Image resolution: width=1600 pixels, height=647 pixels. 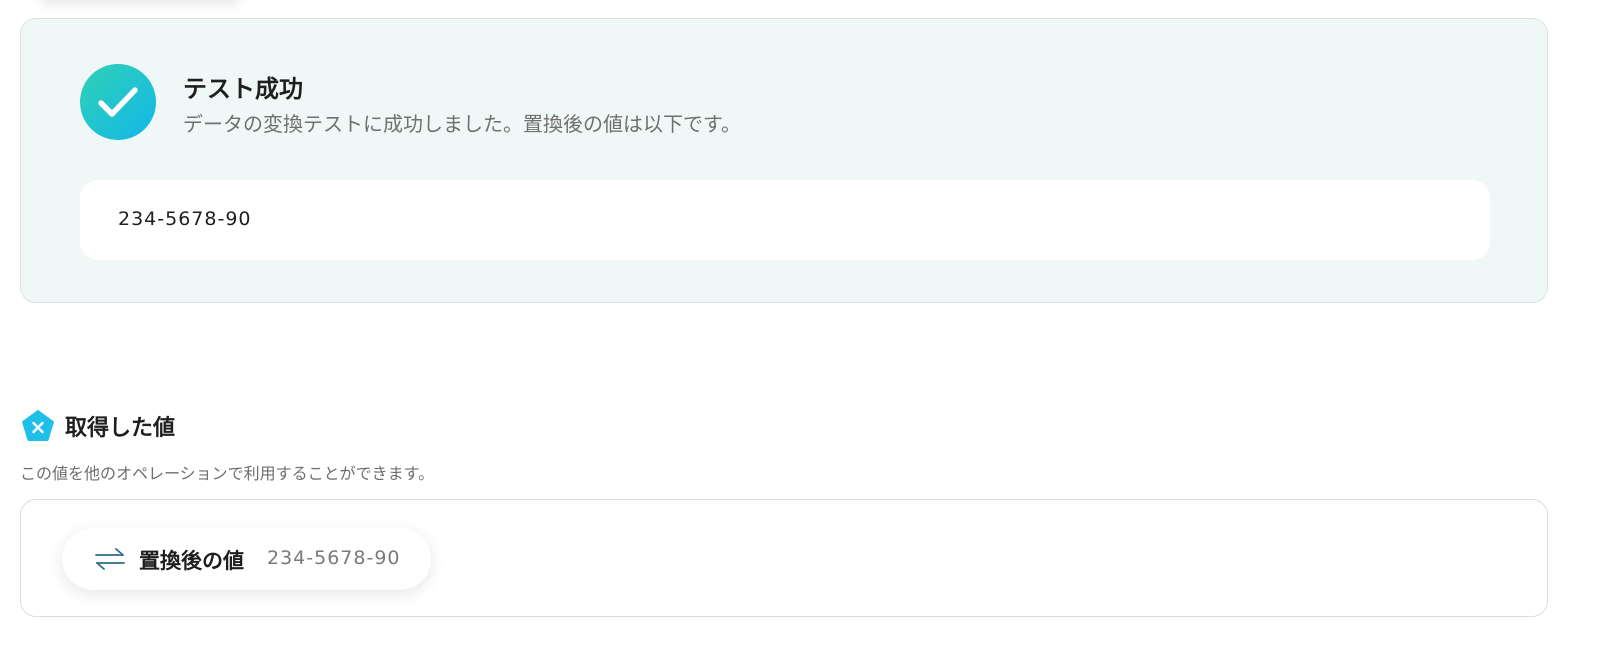 I want to click on section-description: この値を他のオペレーションで利用することができます。, so click(x=227, y=473).